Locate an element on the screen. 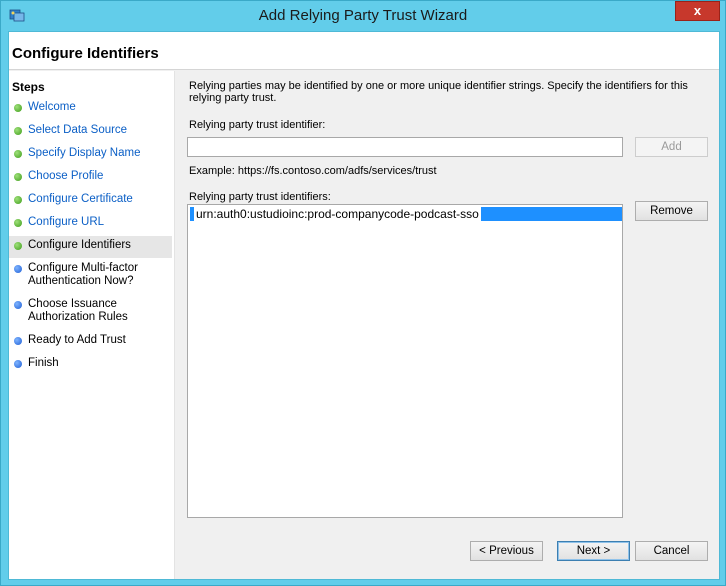 Image resolution: width=726 pixels, height=586 pixels. step-ready-to-add-trust: Ready to Add Trust is located at coordinates (90, 342).